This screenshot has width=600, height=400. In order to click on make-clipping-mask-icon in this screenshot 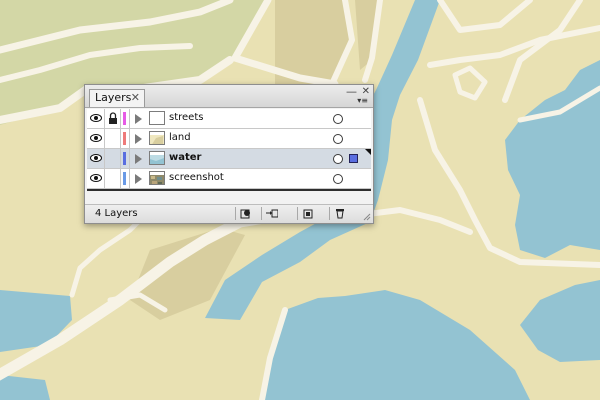, I will do `click(245, 214)`.